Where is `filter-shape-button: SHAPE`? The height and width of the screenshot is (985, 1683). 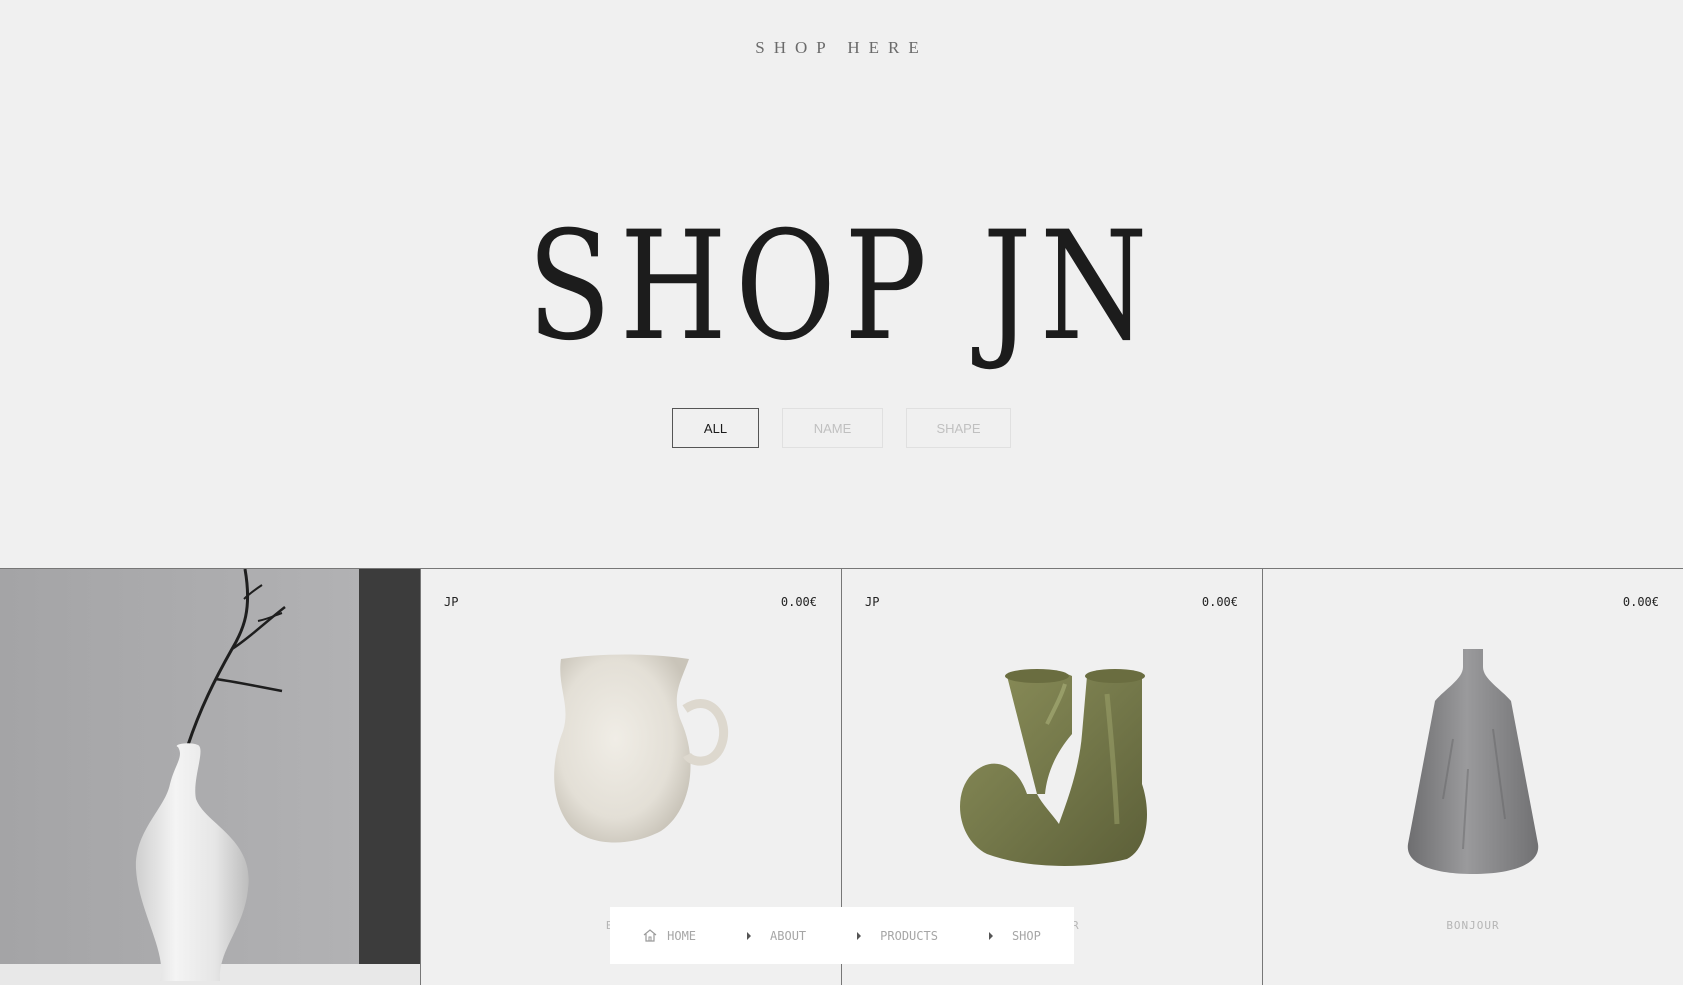 filter-shape-button: SHAPE is located at coordinates (958, 428).